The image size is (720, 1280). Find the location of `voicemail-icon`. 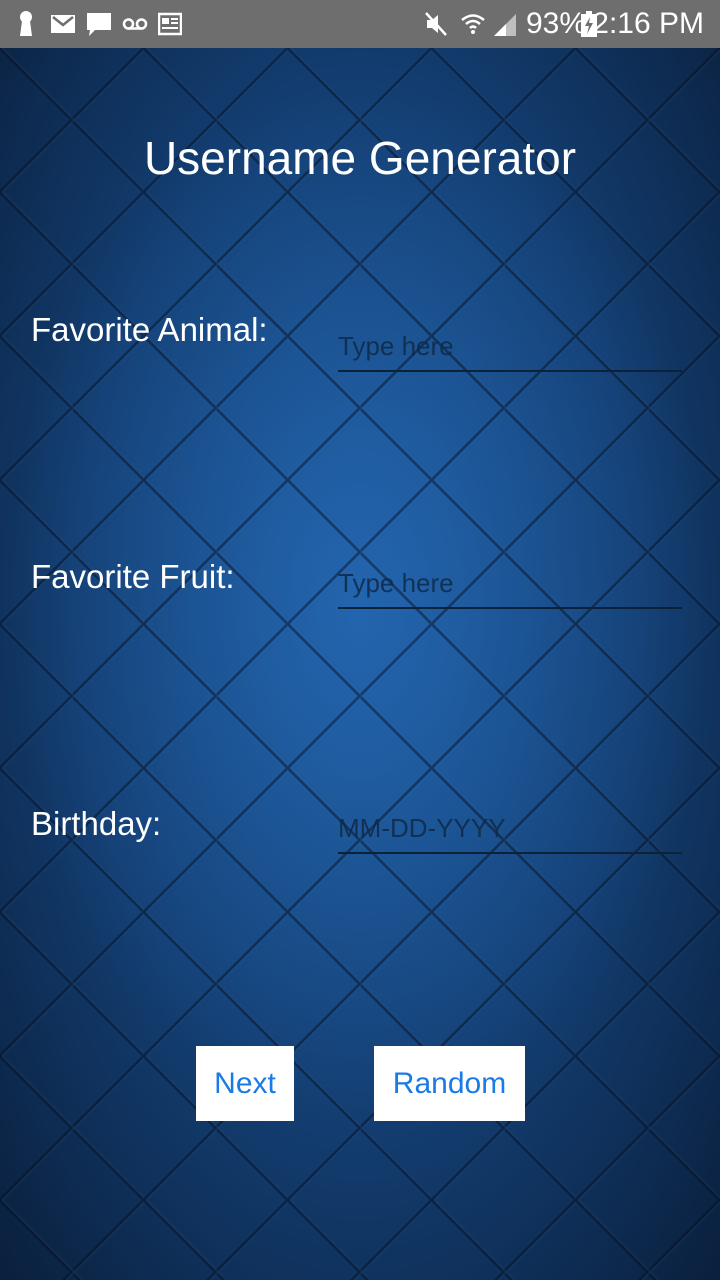

voicemail-icon is located at coordinates (135, 24).